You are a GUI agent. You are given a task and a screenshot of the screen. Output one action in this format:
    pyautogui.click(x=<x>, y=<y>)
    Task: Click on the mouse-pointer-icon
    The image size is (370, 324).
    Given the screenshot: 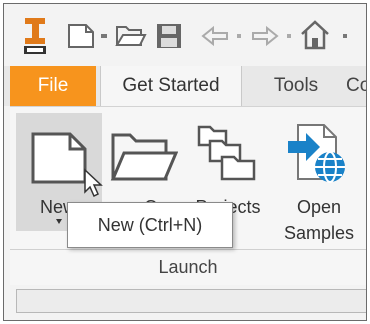 What is the action you would take?
    pyautogui.click(x=93, y=183)
    